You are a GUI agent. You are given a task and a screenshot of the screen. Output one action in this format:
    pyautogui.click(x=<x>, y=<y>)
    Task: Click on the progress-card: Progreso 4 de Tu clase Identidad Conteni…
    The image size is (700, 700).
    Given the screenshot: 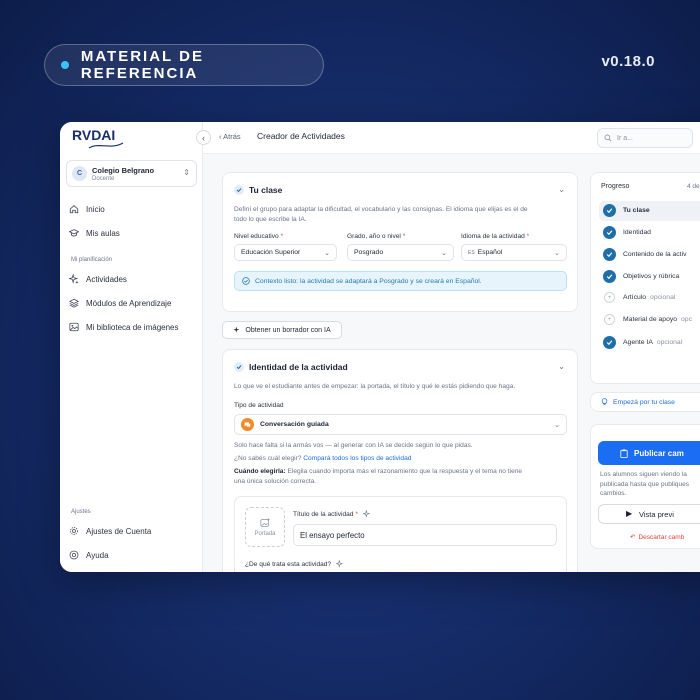 What is the action you would take?
    pyautogui.click(x=645, y=278)
    